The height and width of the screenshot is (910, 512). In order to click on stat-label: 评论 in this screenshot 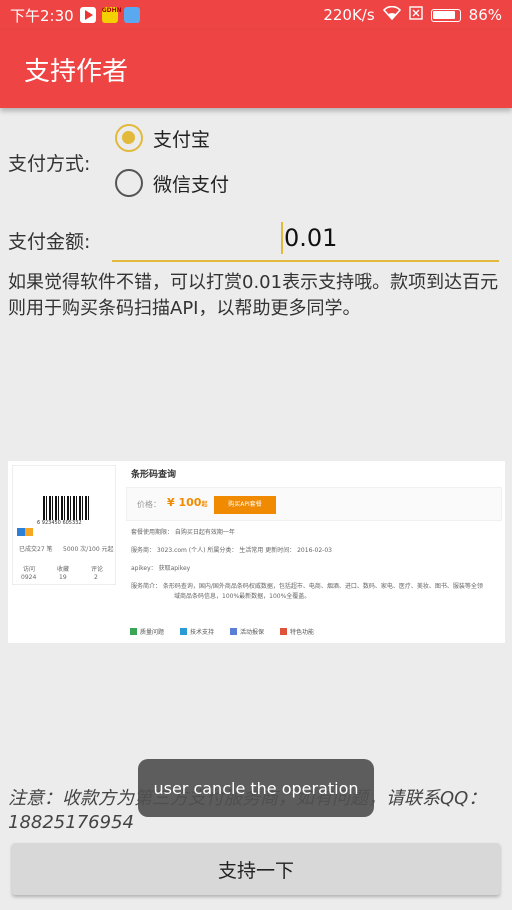, I will do `click(97, 569)`.